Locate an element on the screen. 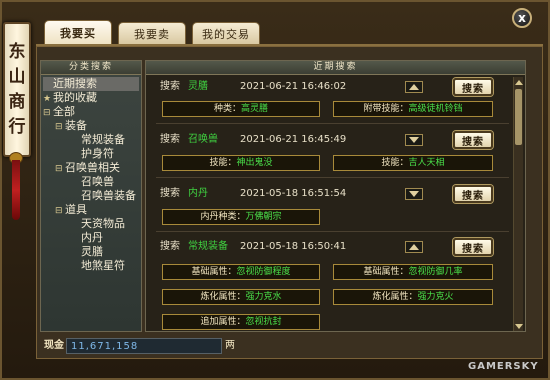 Image resolution: width=550 pixels, height=380 pixels. tree-item-label: 地煞星符 is located at coordinates (103, 265).